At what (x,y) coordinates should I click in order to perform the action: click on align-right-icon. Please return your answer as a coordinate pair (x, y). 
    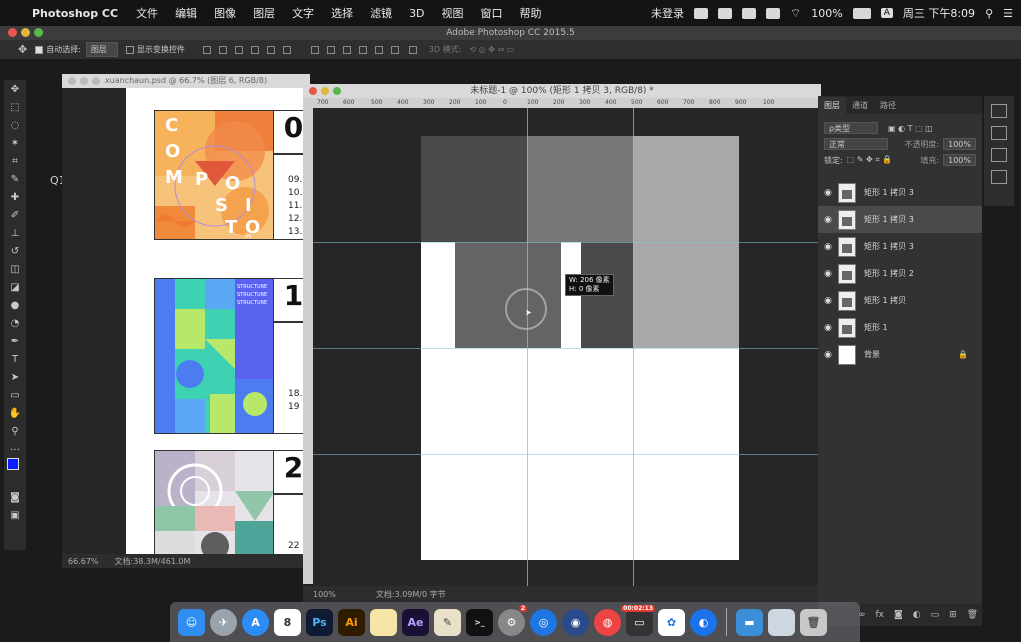
    Looking at the image, I should click on (286, 49).